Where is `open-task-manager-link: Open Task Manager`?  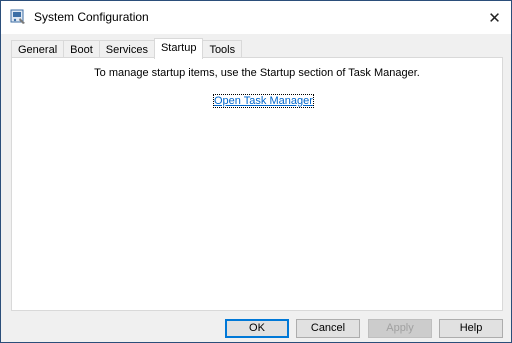 open-task-manager-link: Open Task Manager is located at coordinates (263, 101).